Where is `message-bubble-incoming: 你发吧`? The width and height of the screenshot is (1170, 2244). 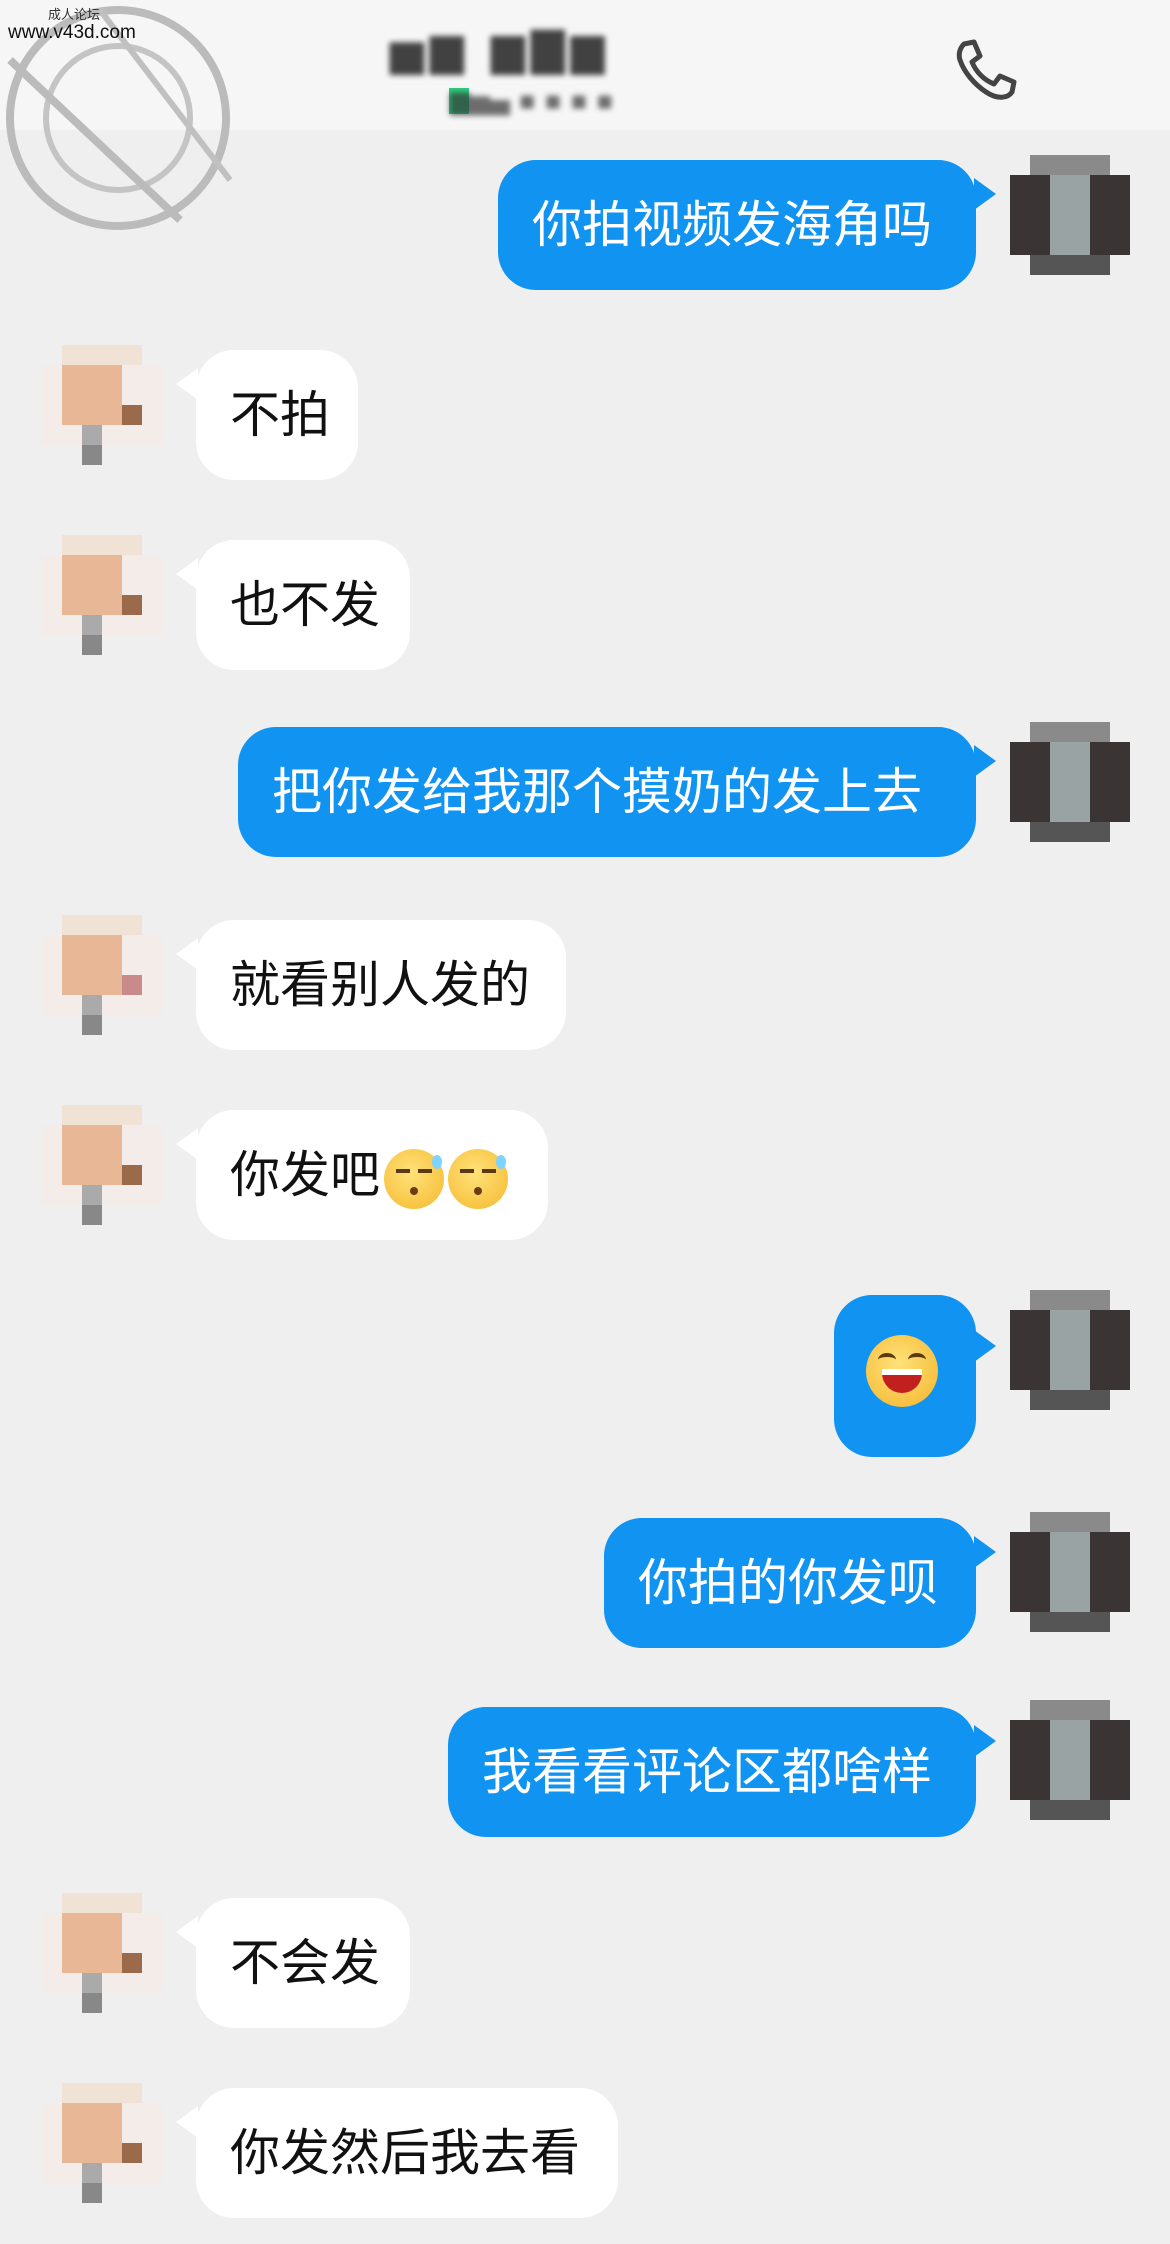 message-bubble-incoming: 你发吧 is located at coordinates (372, 1175).